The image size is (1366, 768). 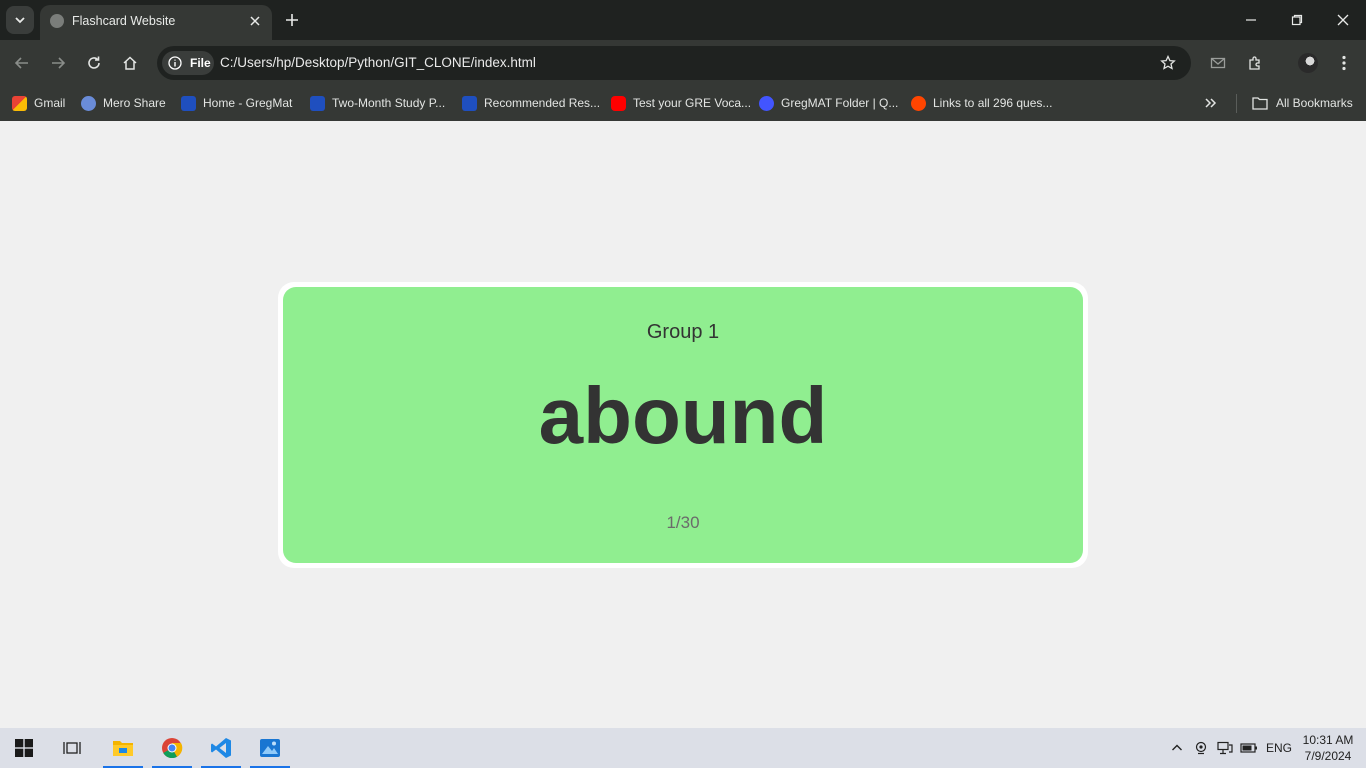 I want to click on file-explorer-app, so click(x=123, y=748).